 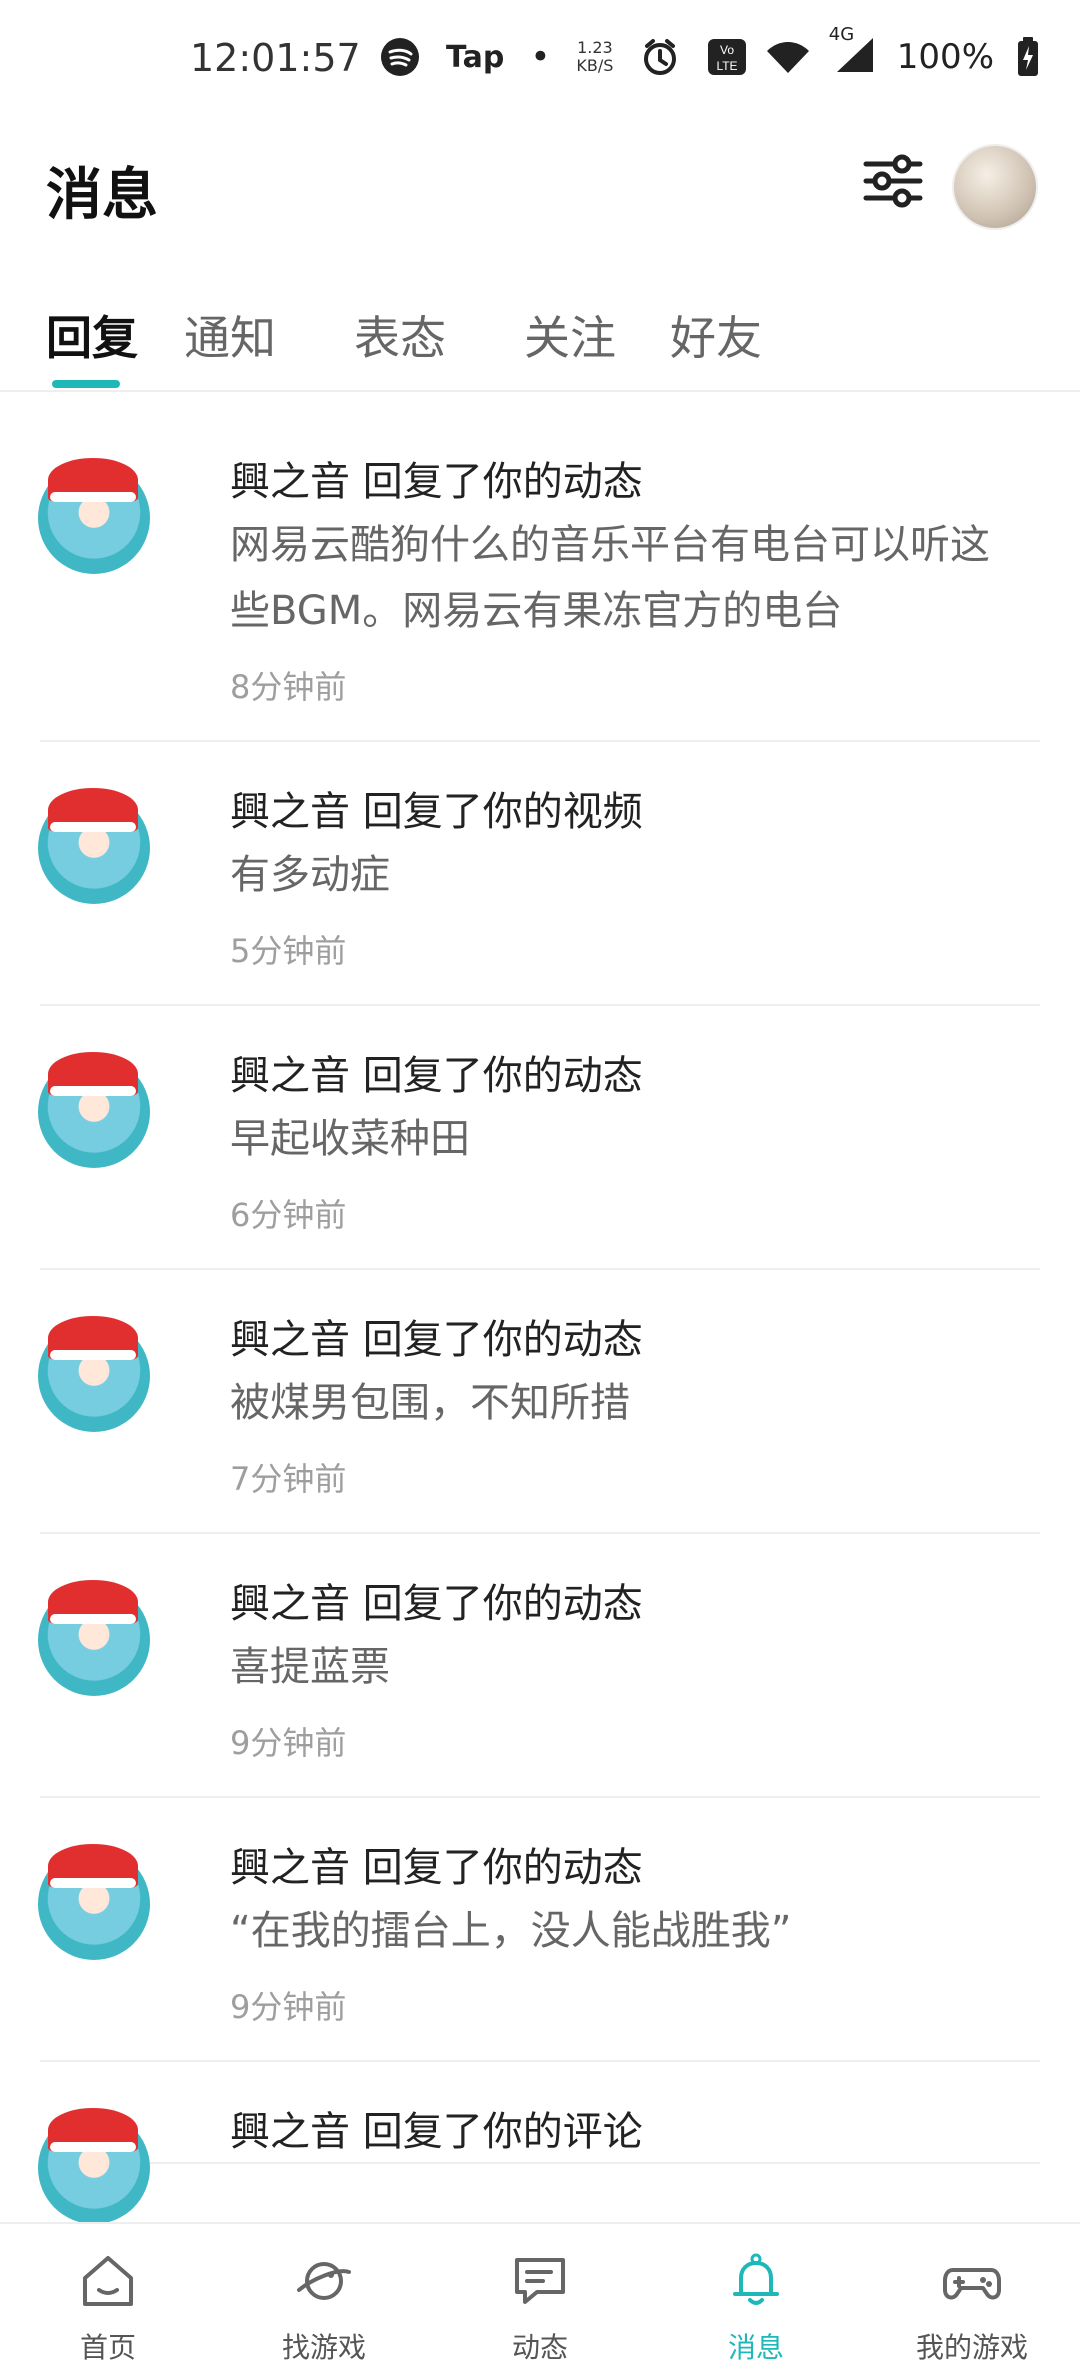 I want to click on tab-reply: 回复, so click(x=92, y=335).